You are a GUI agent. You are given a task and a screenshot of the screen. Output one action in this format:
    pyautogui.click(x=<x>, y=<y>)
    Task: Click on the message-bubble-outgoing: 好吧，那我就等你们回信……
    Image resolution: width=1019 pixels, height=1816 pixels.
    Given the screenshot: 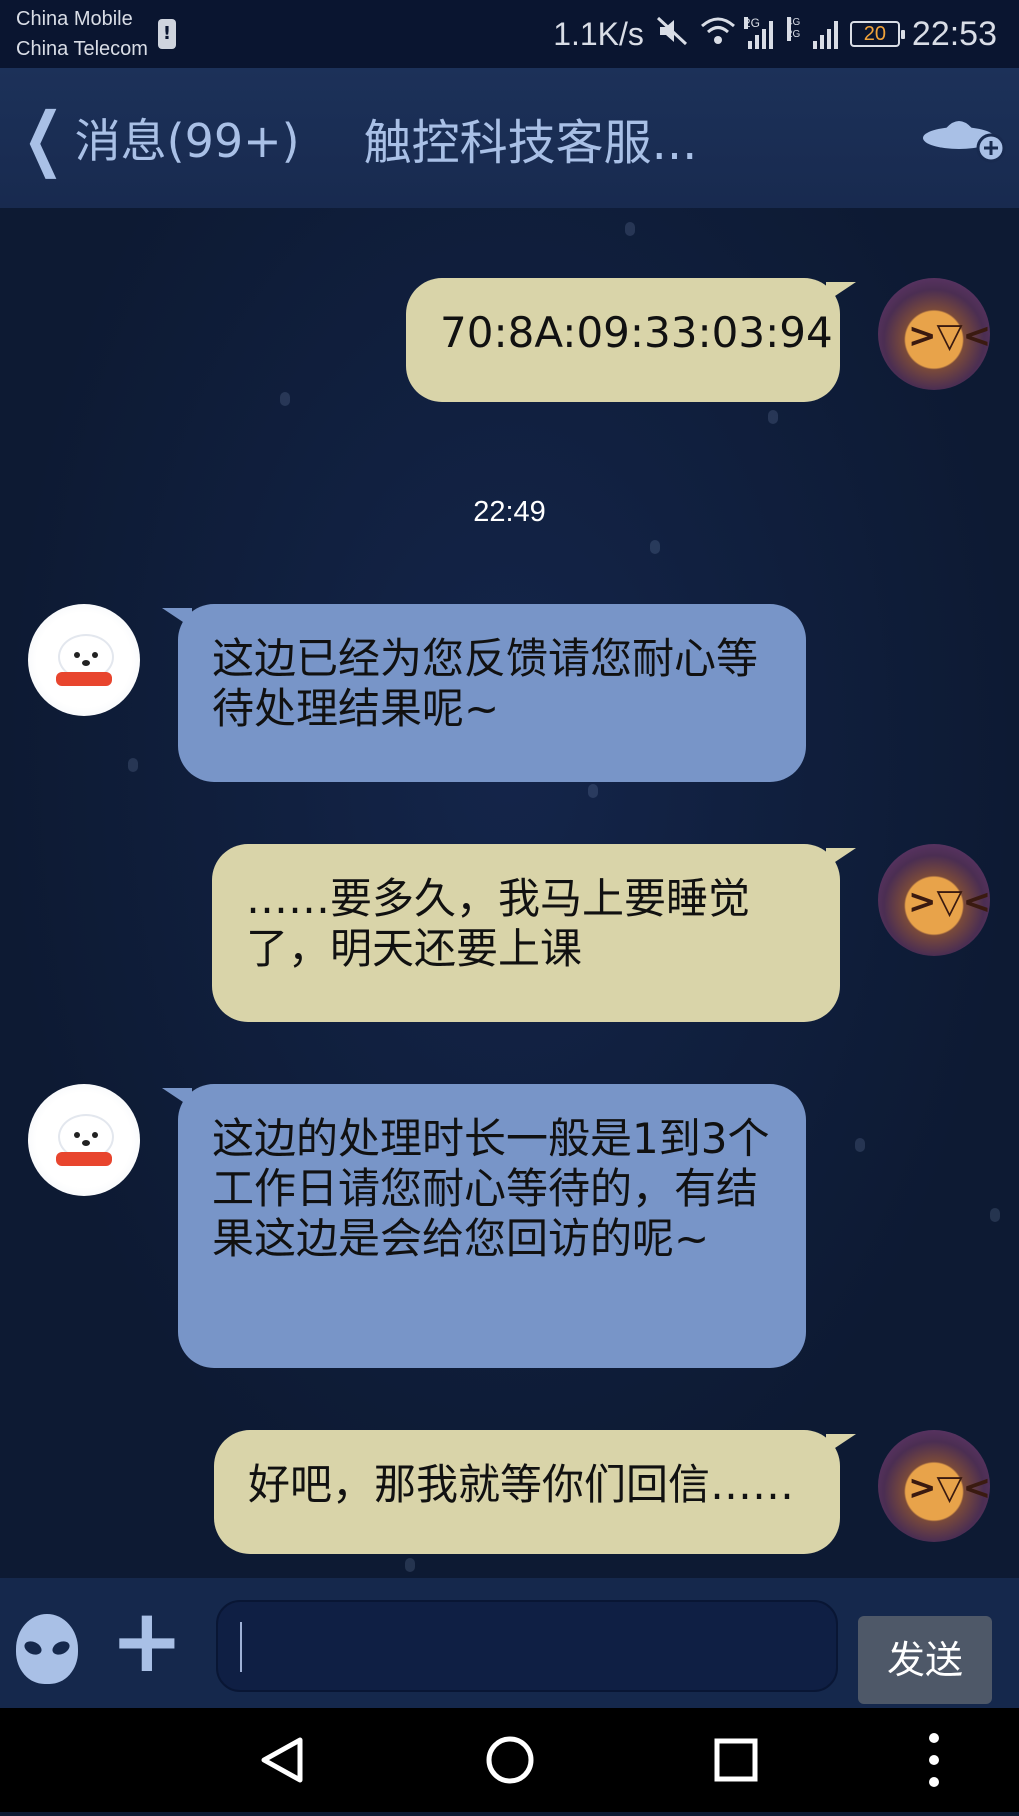 What is the action you would take?
    pyautogui.click(x=535, y=1492)
    